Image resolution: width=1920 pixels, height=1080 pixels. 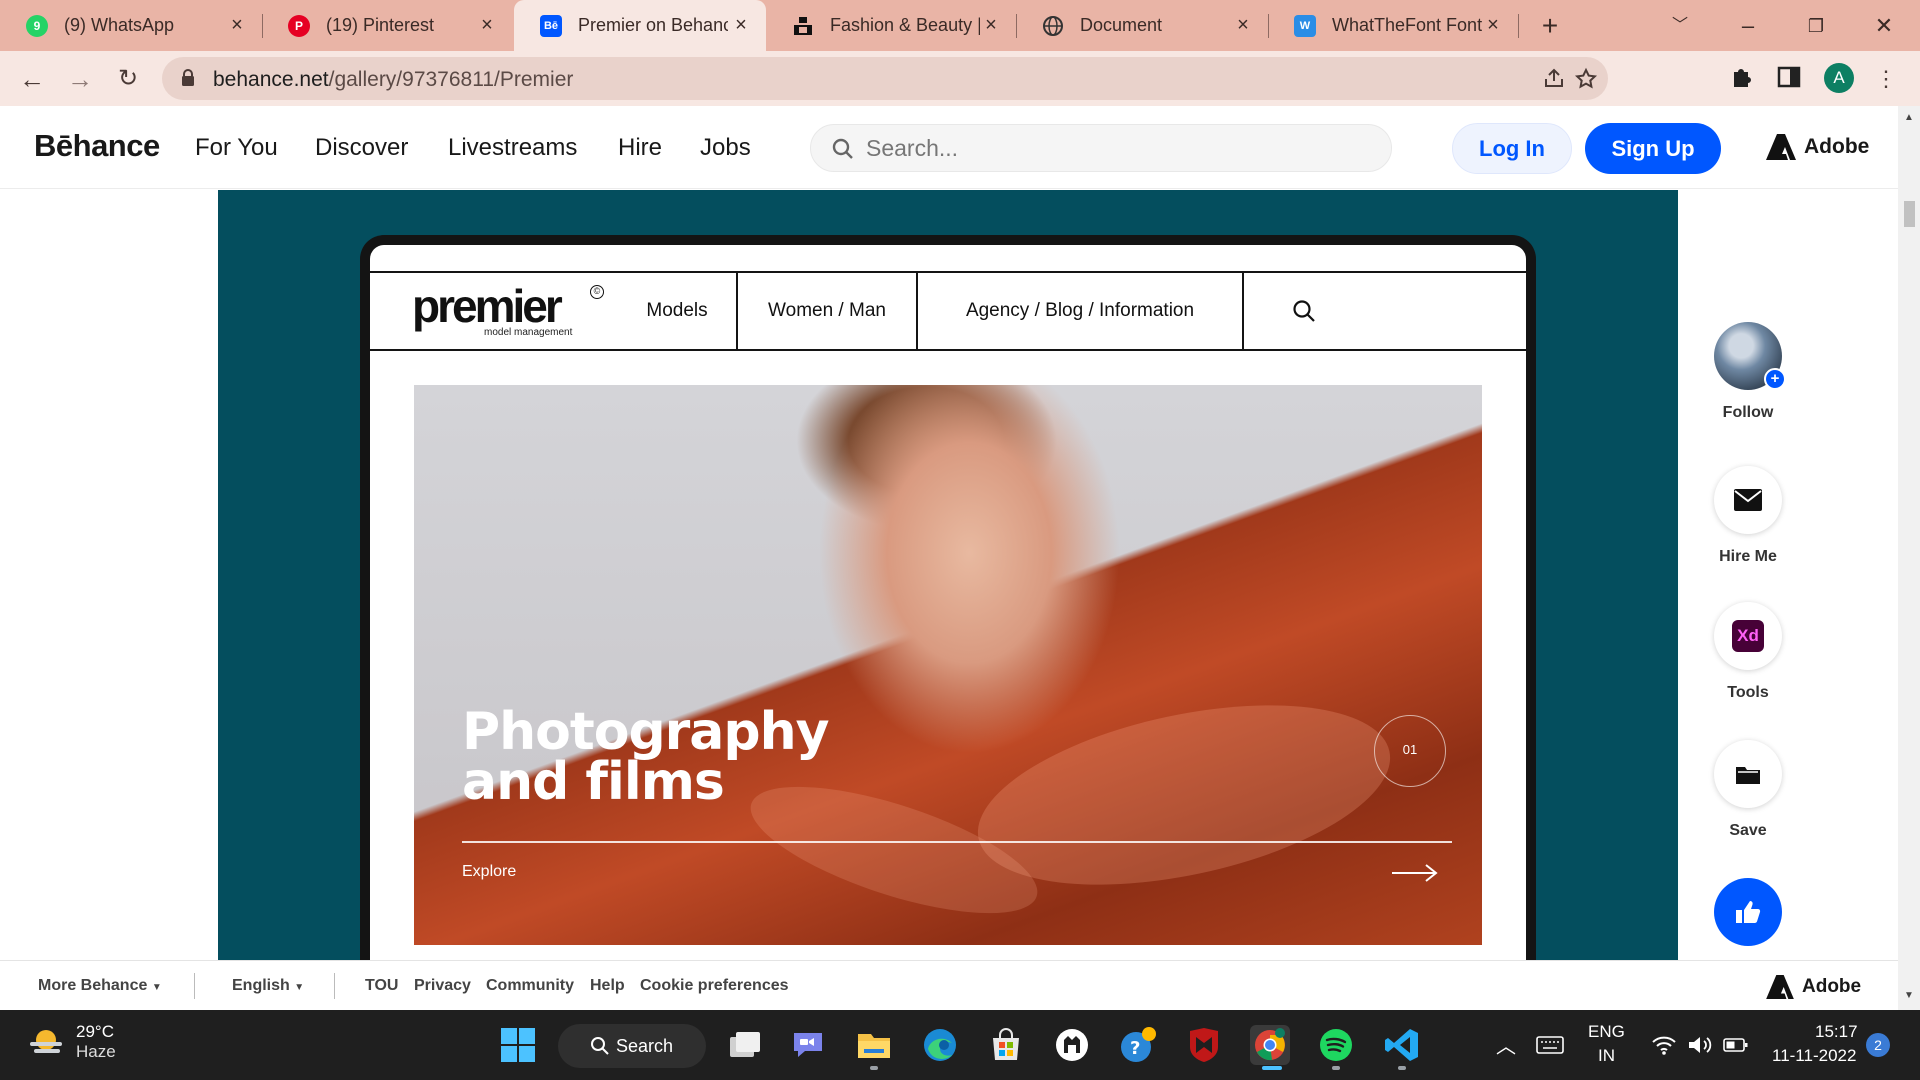 What do you see at coordinates (714, 986) in the screenshot?
I see `footer-link-cookie-preferences: Cookie preferences` at bounding box center [714, 986].